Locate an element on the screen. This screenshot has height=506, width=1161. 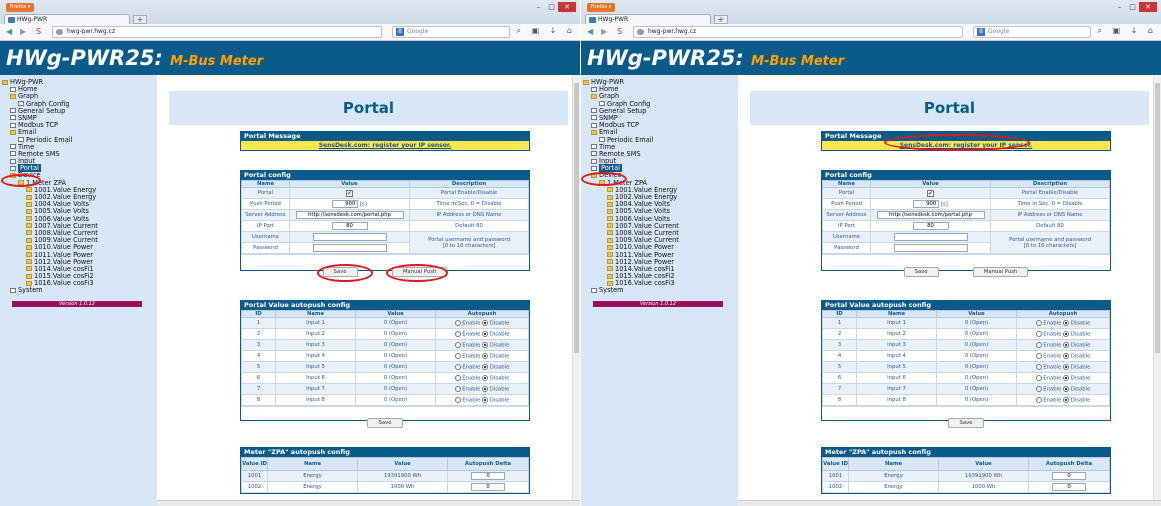
version-bar: Version 1.0.12 is located at coordinates (658, 304).